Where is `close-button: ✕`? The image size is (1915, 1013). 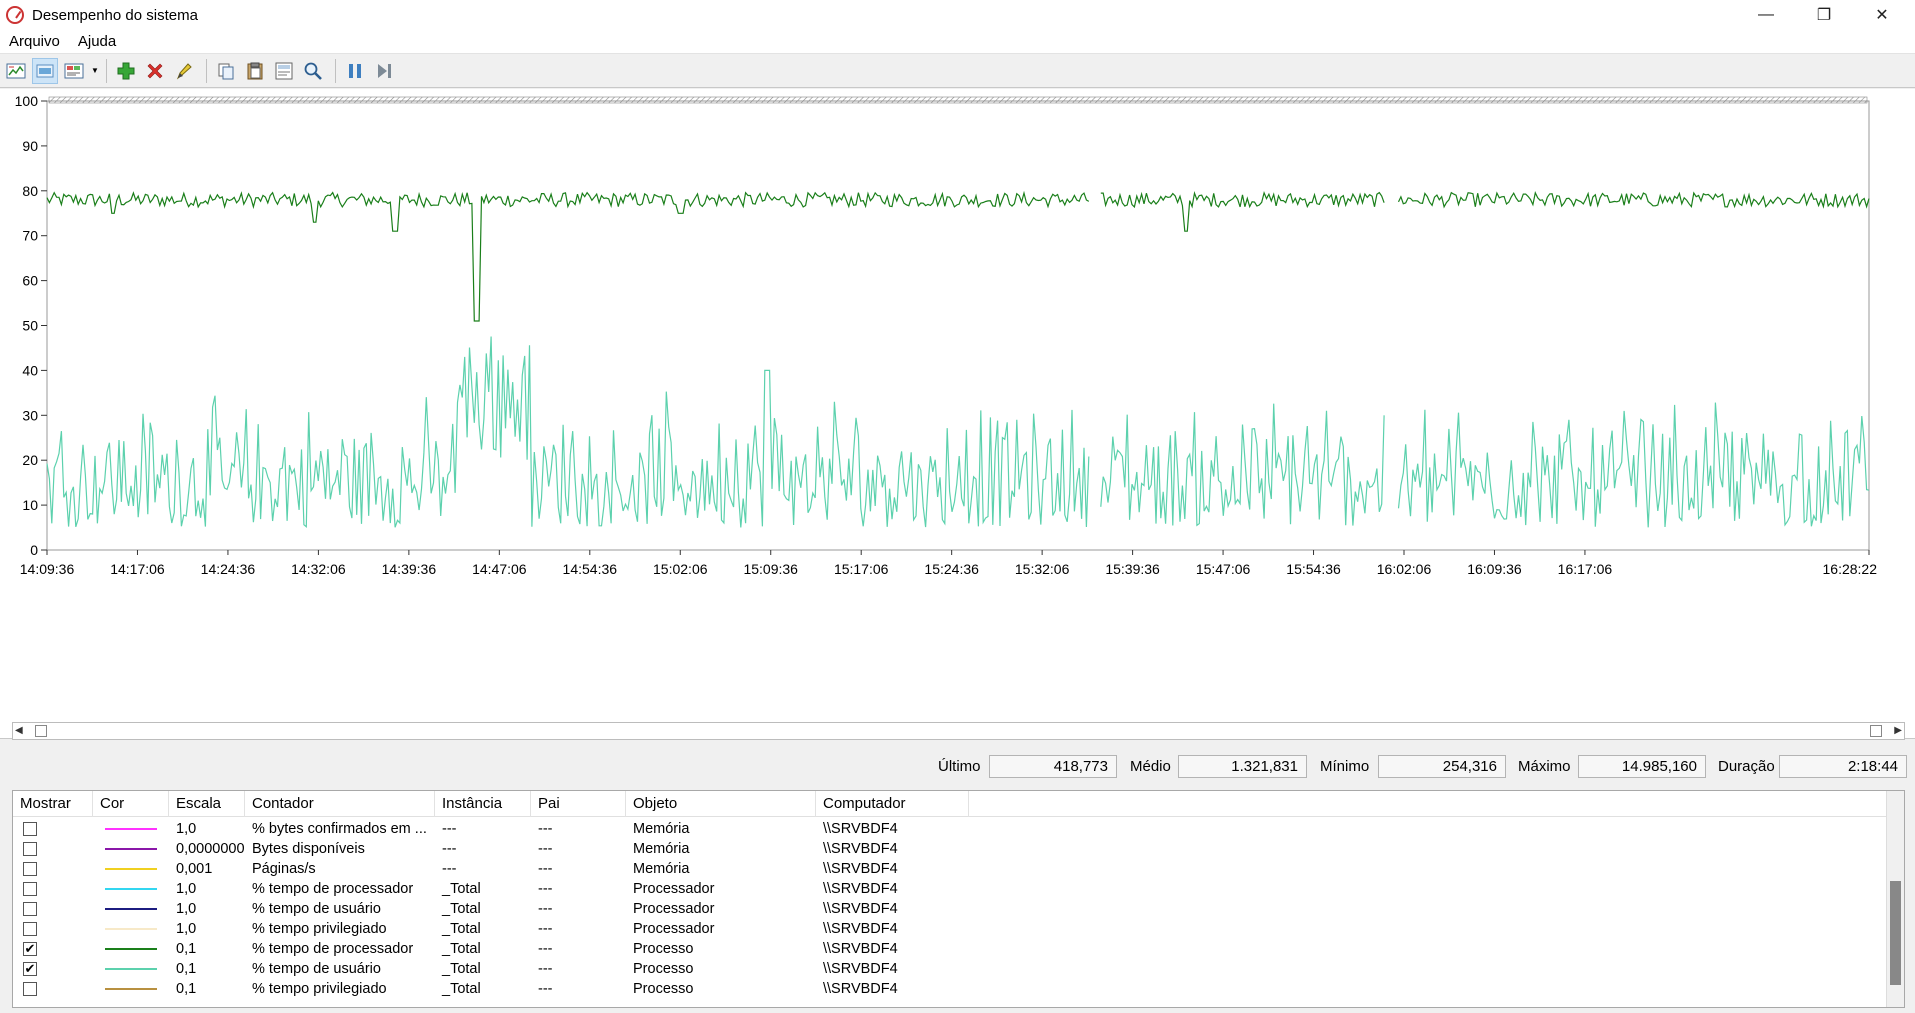 close-button: ✕ is located at coordinates (1882, 15).